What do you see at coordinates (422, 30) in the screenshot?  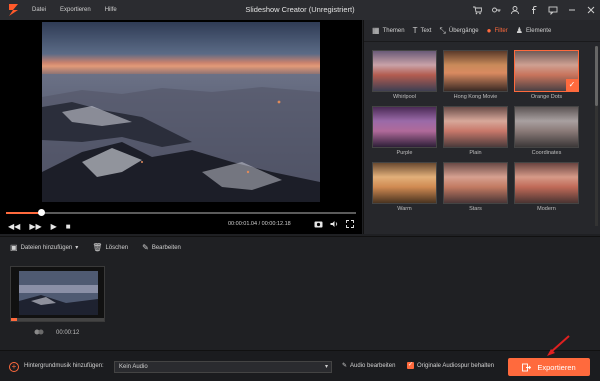 I see `tab-text: T Text` at bounding box center [422, 30].